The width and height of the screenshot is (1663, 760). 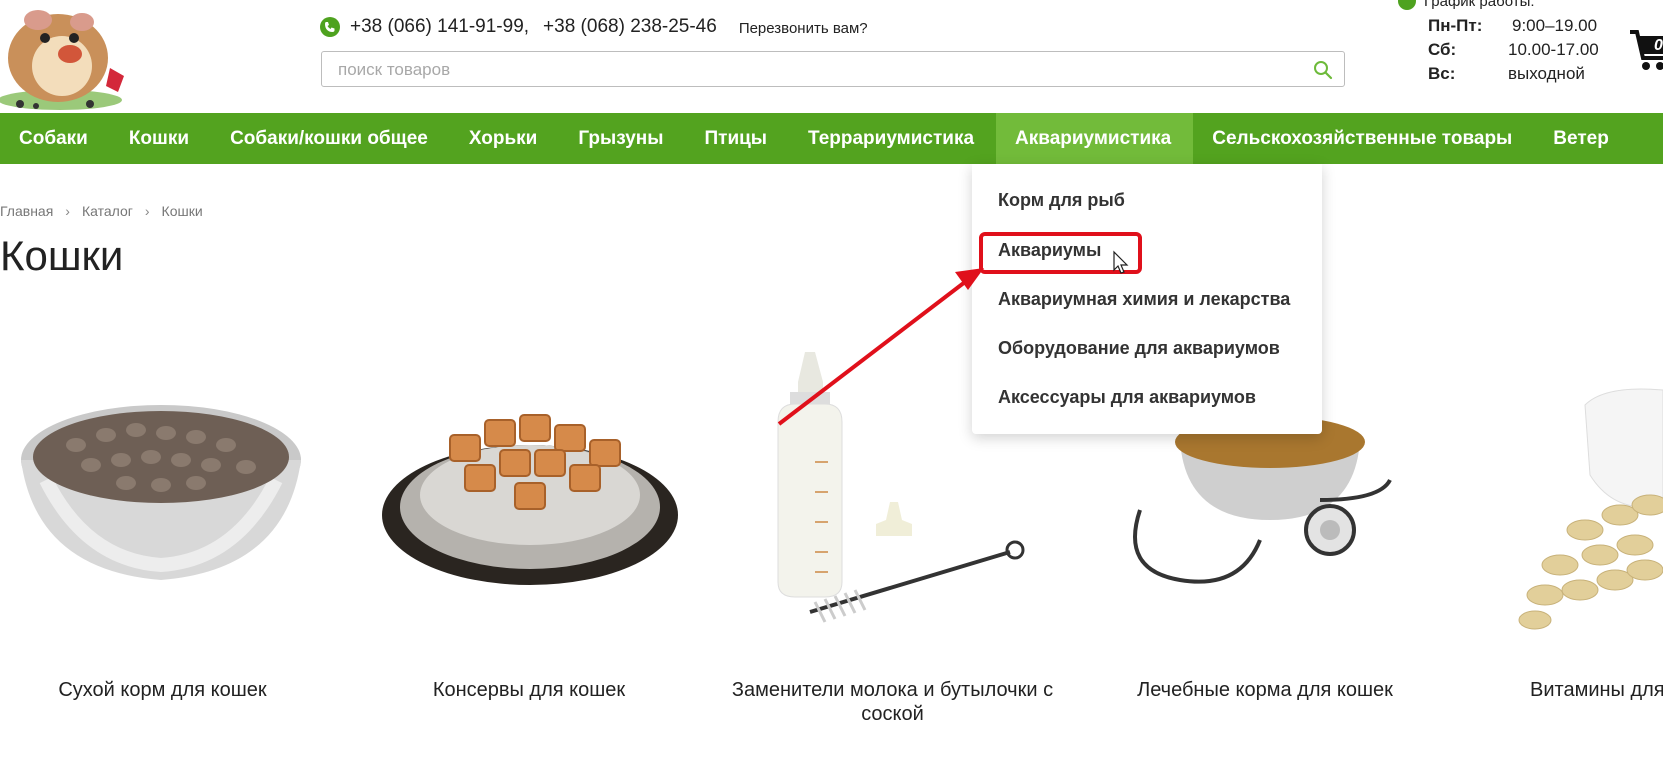 What do you see at coordinates (1513, 25) in the screenshot?
I see `schedule-row: Пн-Пт: 9:00–19.00` at bounding box center [1513, 25].